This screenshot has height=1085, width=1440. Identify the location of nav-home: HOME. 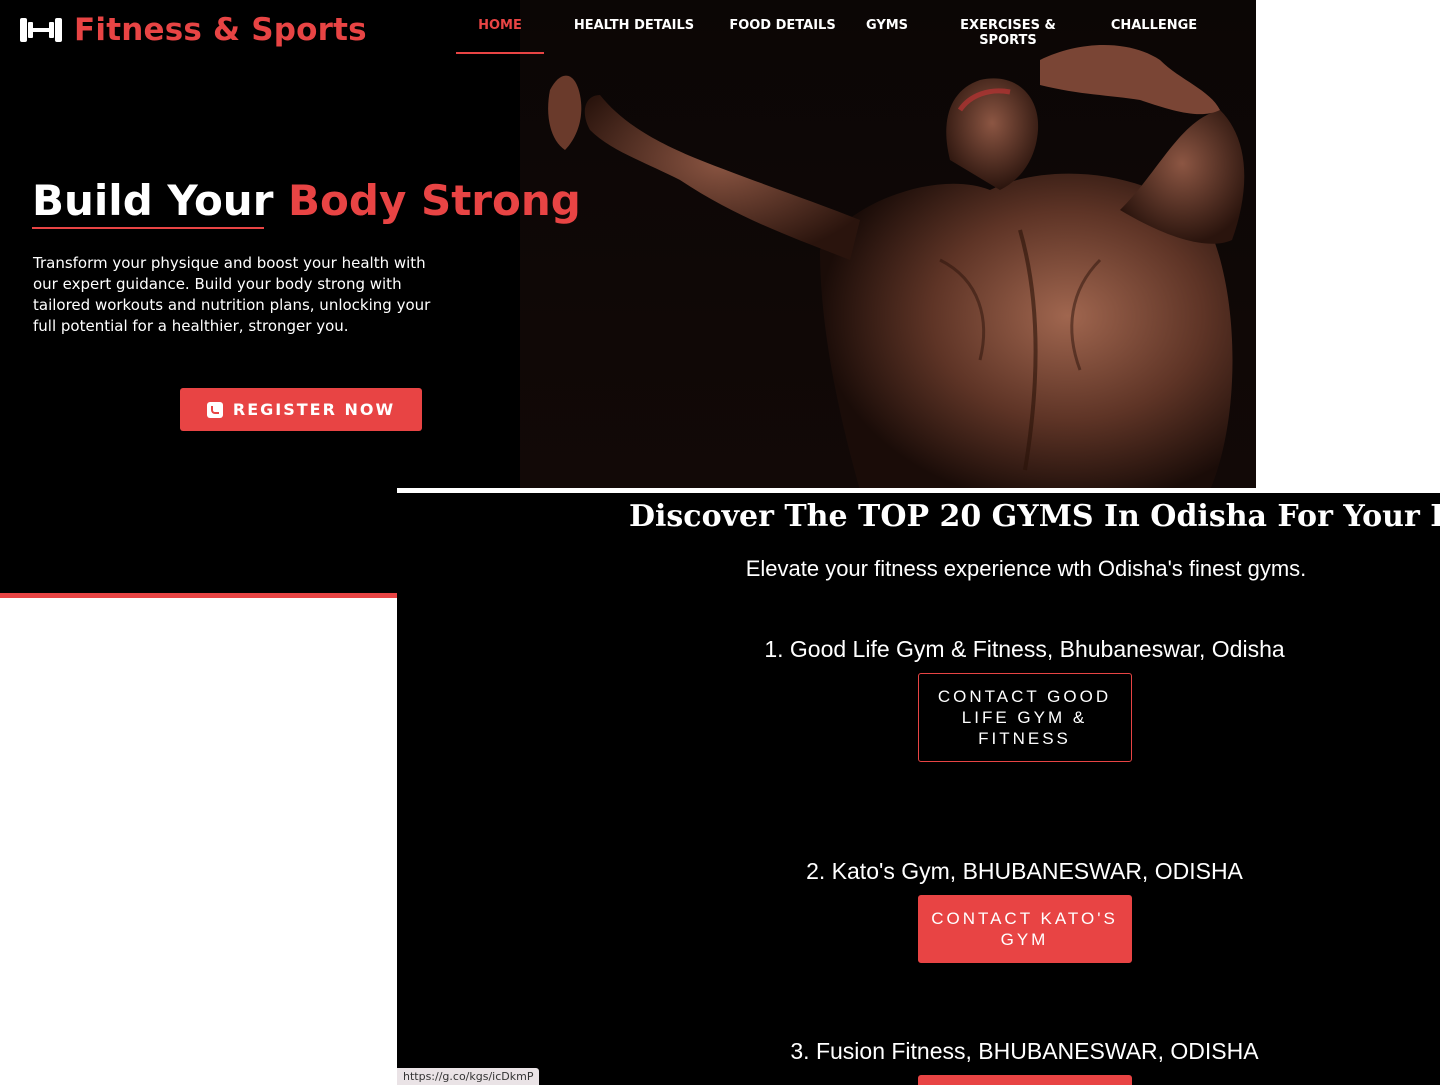
(500, 35).